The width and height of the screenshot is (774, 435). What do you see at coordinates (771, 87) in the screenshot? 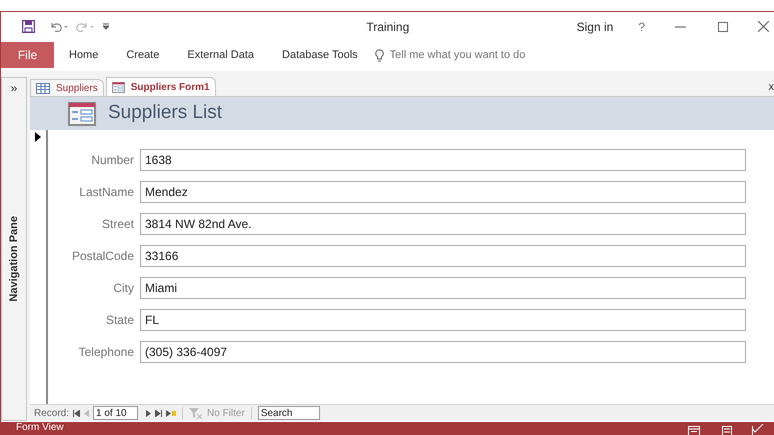
I see `close-document-button: x` at bounding box center [771, 87].